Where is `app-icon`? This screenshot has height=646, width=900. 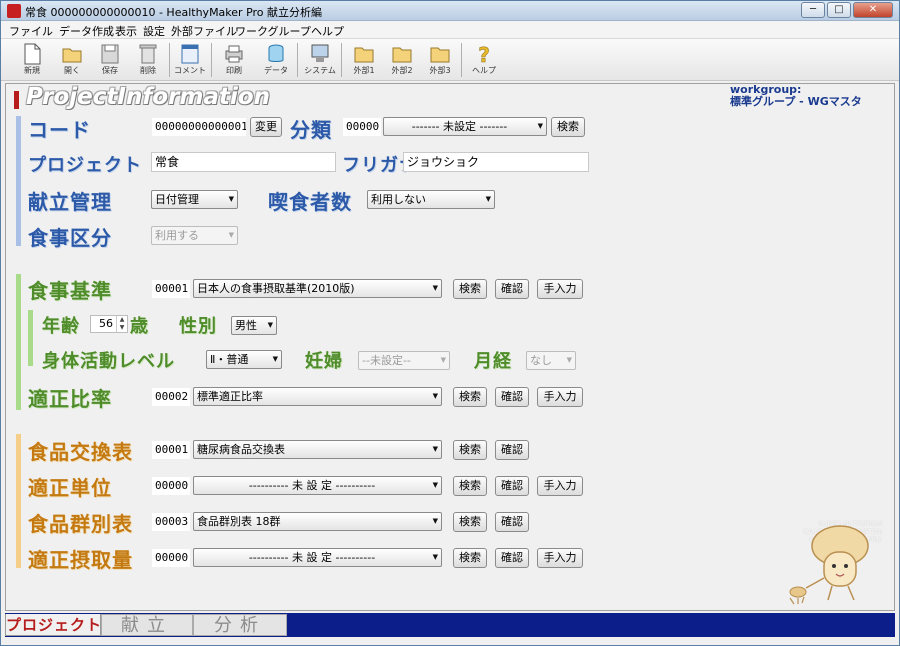
app-icon is located at coordinates (14, 11).